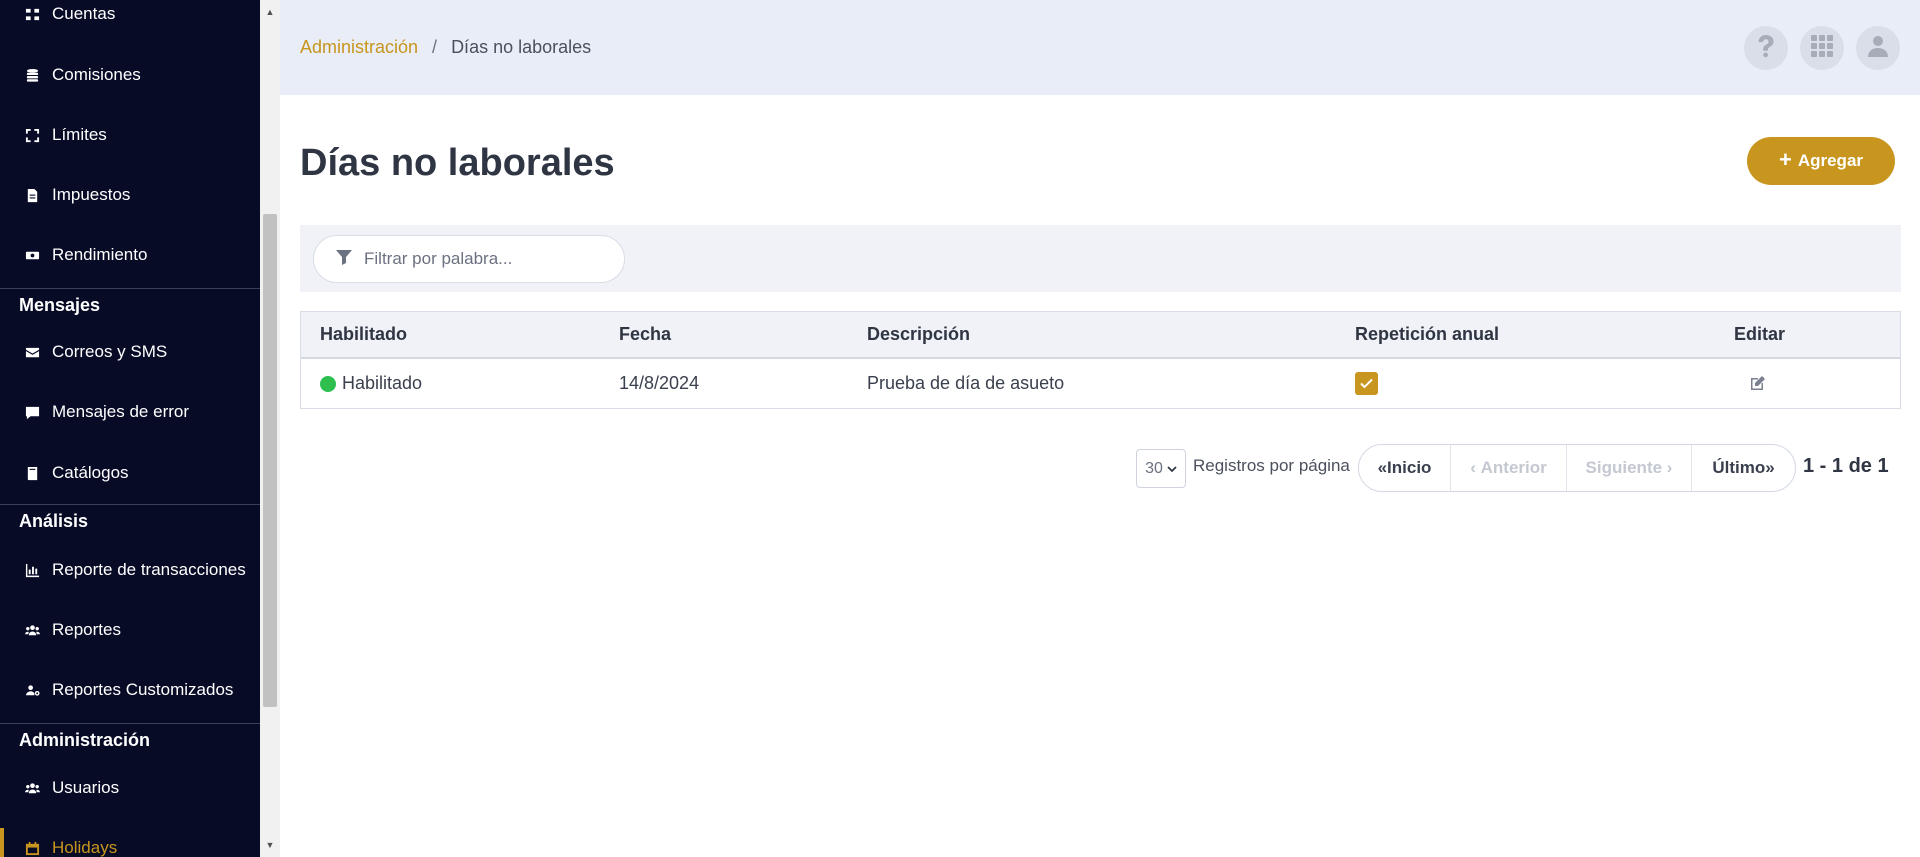 Image resolution: width=1920 pixels, height=857 pixels. Describe the element at coordinates (966, 383) in the screenshot. I see `description-cell: Prueba de día de asueto` at that location.